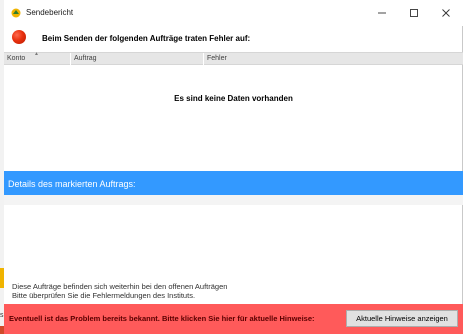 This screenshot has width=463, height=334. I want to click on show-notes-button: Aktuelle Hinweise anzeigen, so click(402, 318).